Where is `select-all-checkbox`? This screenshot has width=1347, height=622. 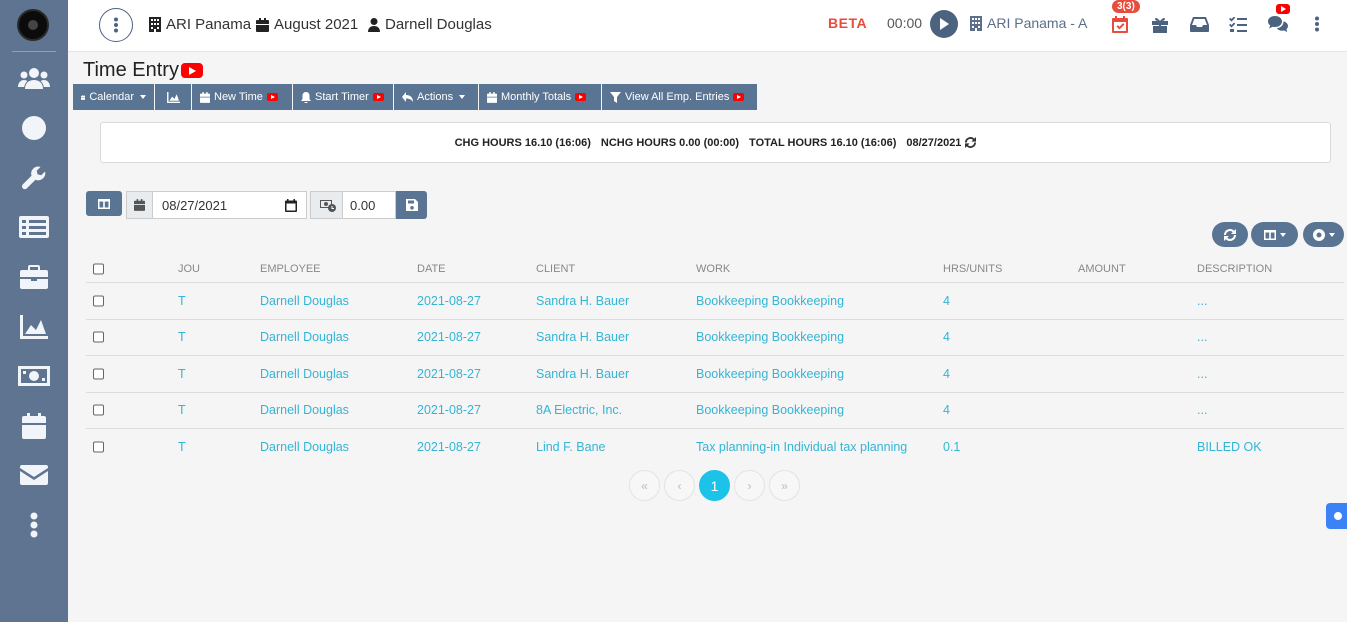 select-all-checkbox is located at coordinates (98, 269).